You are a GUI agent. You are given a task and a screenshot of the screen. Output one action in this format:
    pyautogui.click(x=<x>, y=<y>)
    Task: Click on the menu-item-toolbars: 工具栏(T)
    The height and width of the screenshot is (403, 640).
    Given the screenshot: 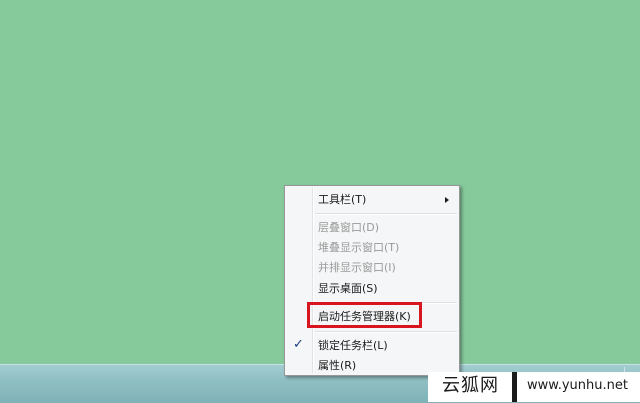 What is the action you would take?
    pyautogui.click(x=372, y=200)
    